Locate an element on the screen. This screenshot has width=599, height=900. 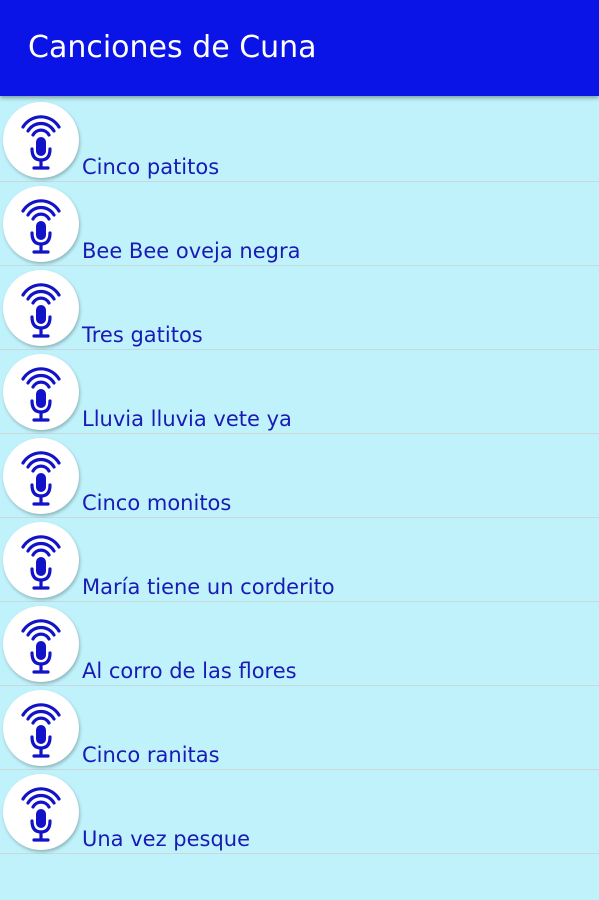
song-list-item: Lluvia lluvia vete ya is located at coordinates (299, 392).